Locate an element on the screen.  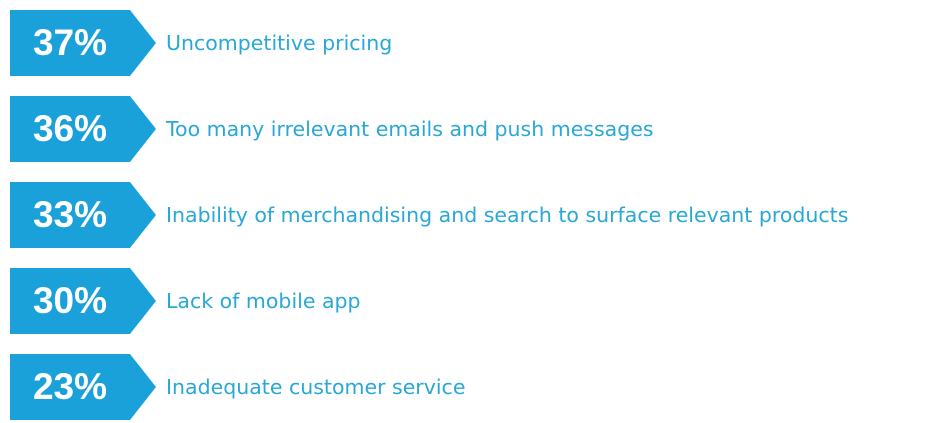
percent-badge: 33% is located at coordinates (83, 215).